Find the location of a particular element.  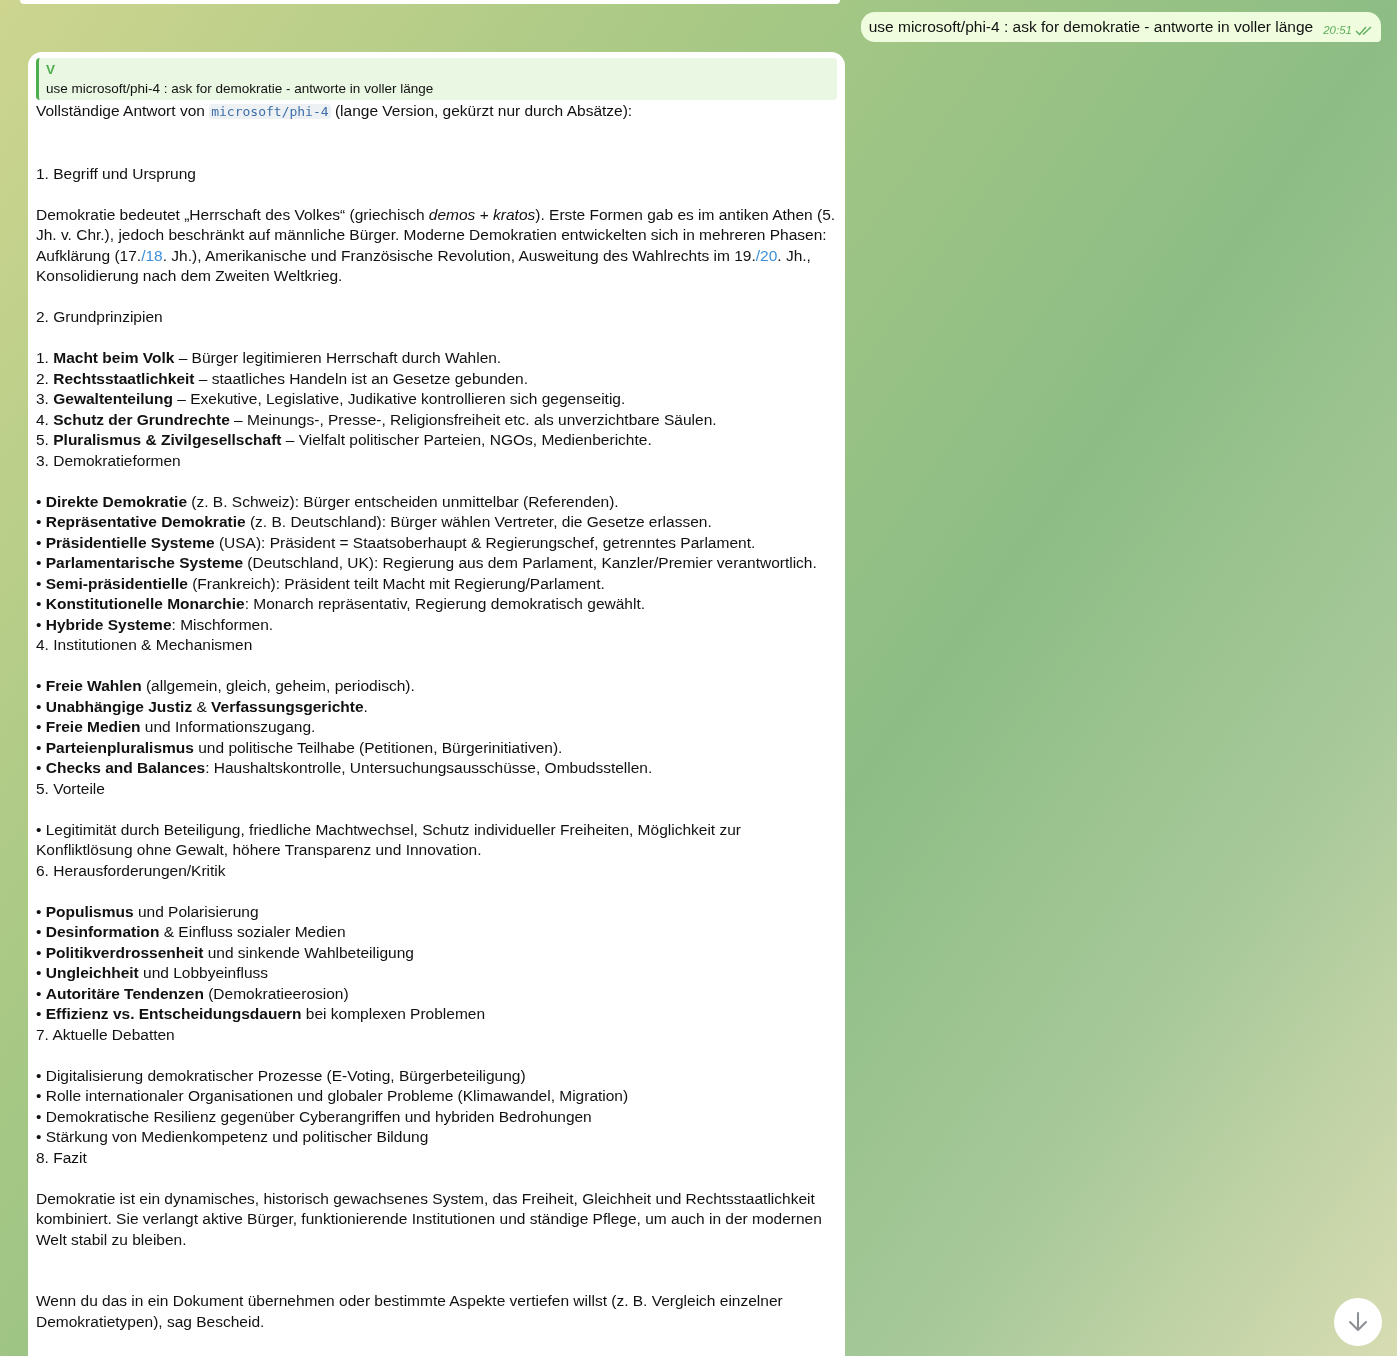

quote-text: use microsoft/phi-4 : ask for demokratie - antworte in voller länge is located at coordinates (240, 89).